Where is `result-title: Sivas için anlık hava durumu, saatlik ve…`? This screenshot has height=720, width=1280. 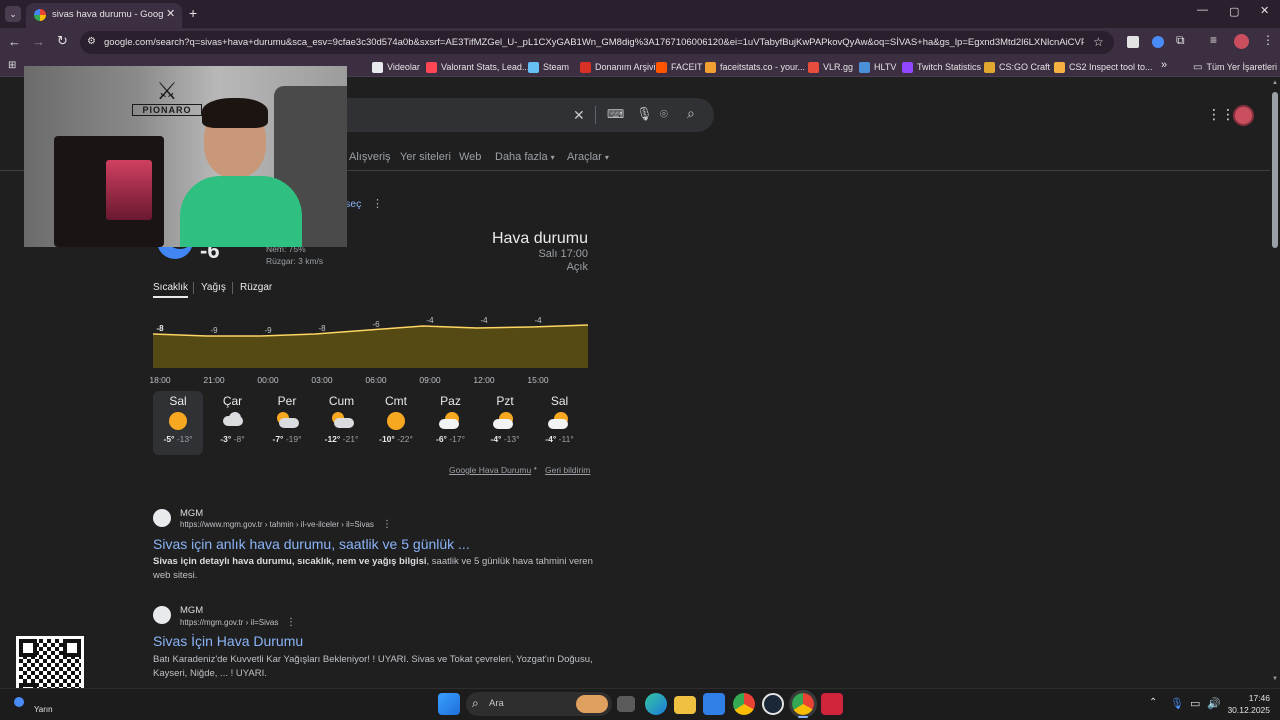 result-title: Sivas için anlık hava durumu, saatlik ve… is located at coordinates (311, 544).